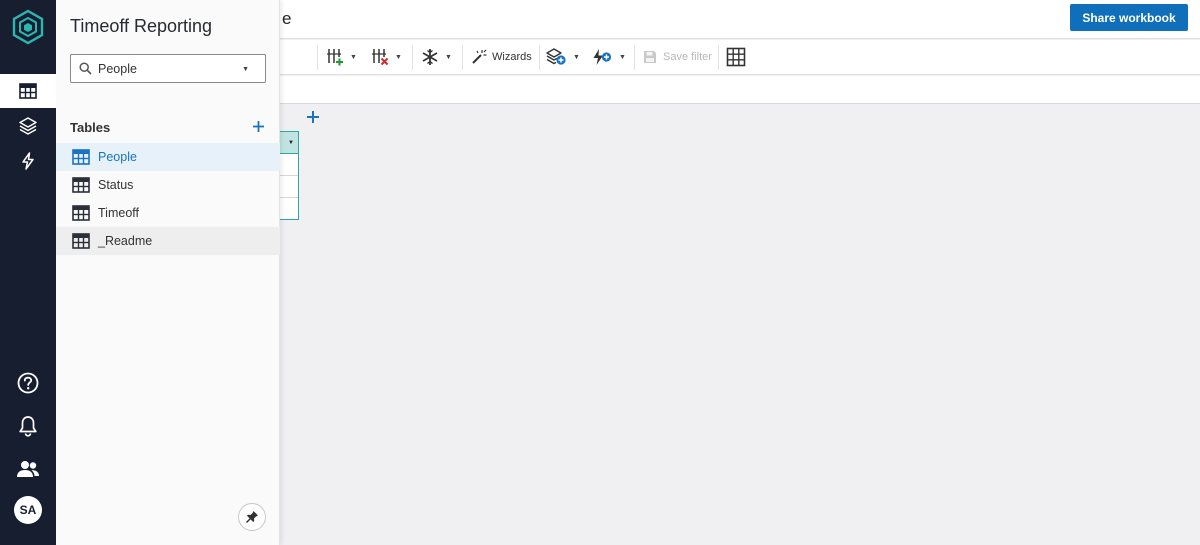 The height and width of the screenshot is (545, 1200). I want to click on data-grid: ▼, so click(289, 175).